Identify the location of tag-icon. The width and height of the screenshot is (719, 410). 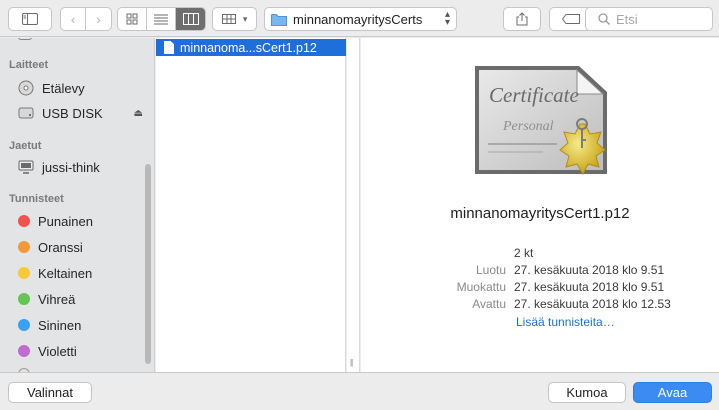
(571, 19).